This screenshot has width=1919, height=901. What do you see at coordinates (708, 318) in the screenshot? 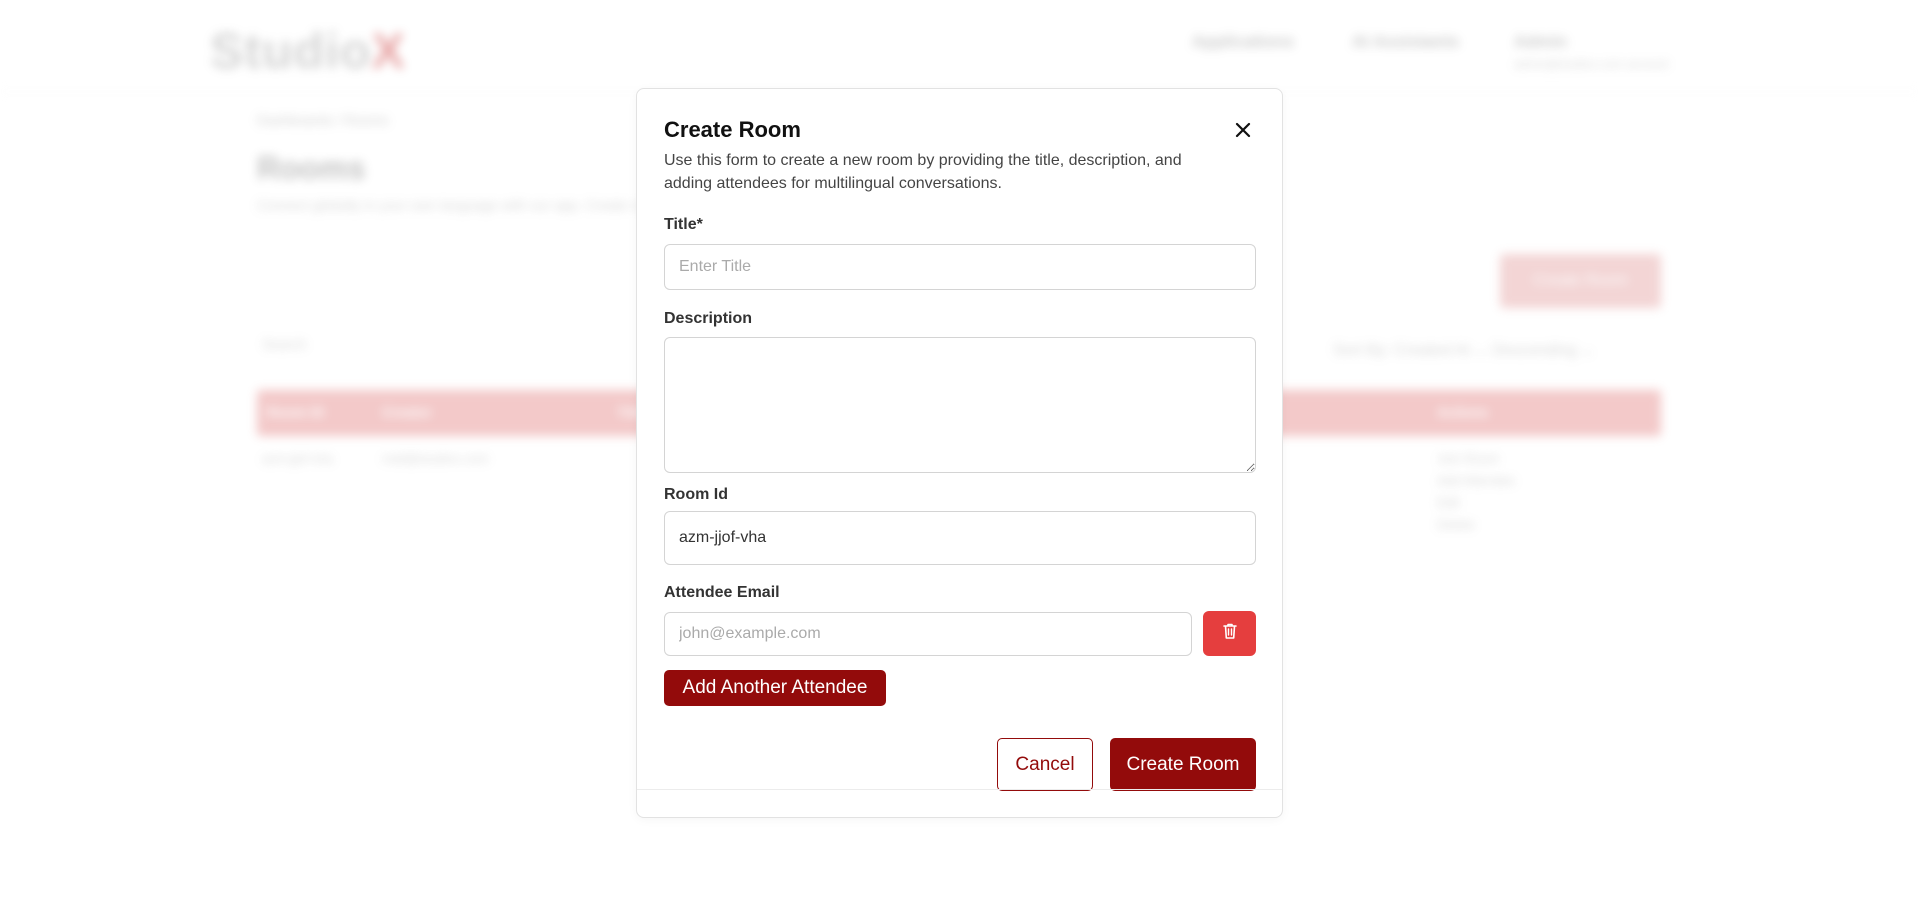
I see `description-label: Description` at bounding box center [708, 318].